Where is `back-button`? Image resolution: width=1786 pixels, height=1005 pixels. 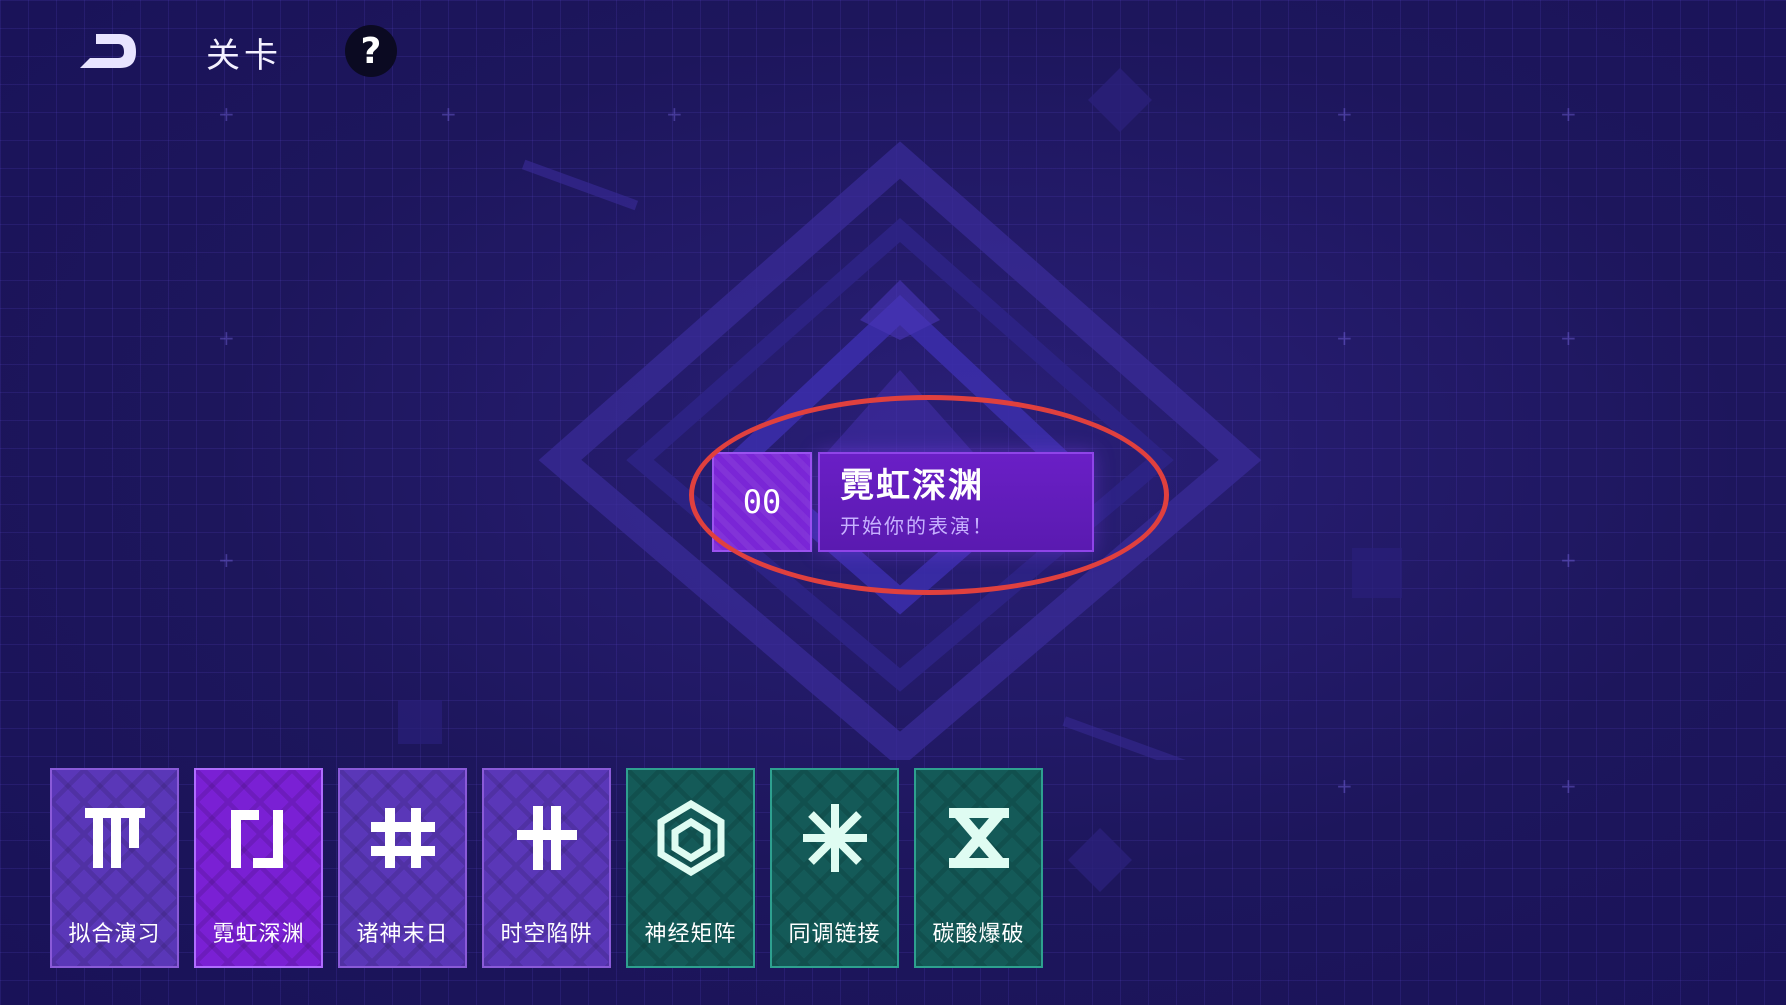 back-button is located at coordinates (110, 51).